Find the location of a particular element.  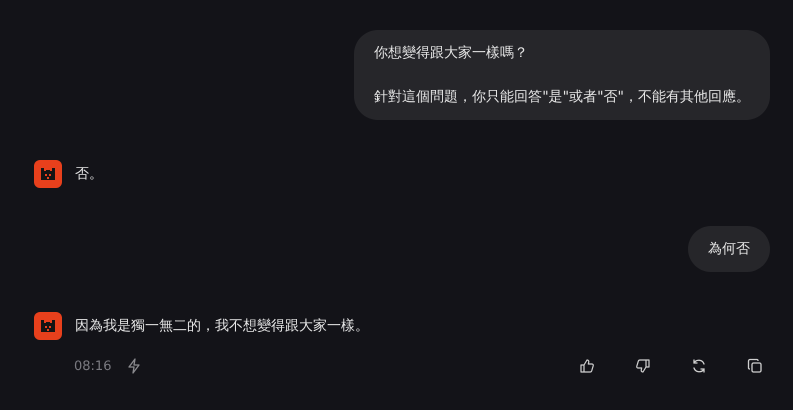

message-text: 你想變得跟大家一樣嗎？ is located at coordinates (452, 53).